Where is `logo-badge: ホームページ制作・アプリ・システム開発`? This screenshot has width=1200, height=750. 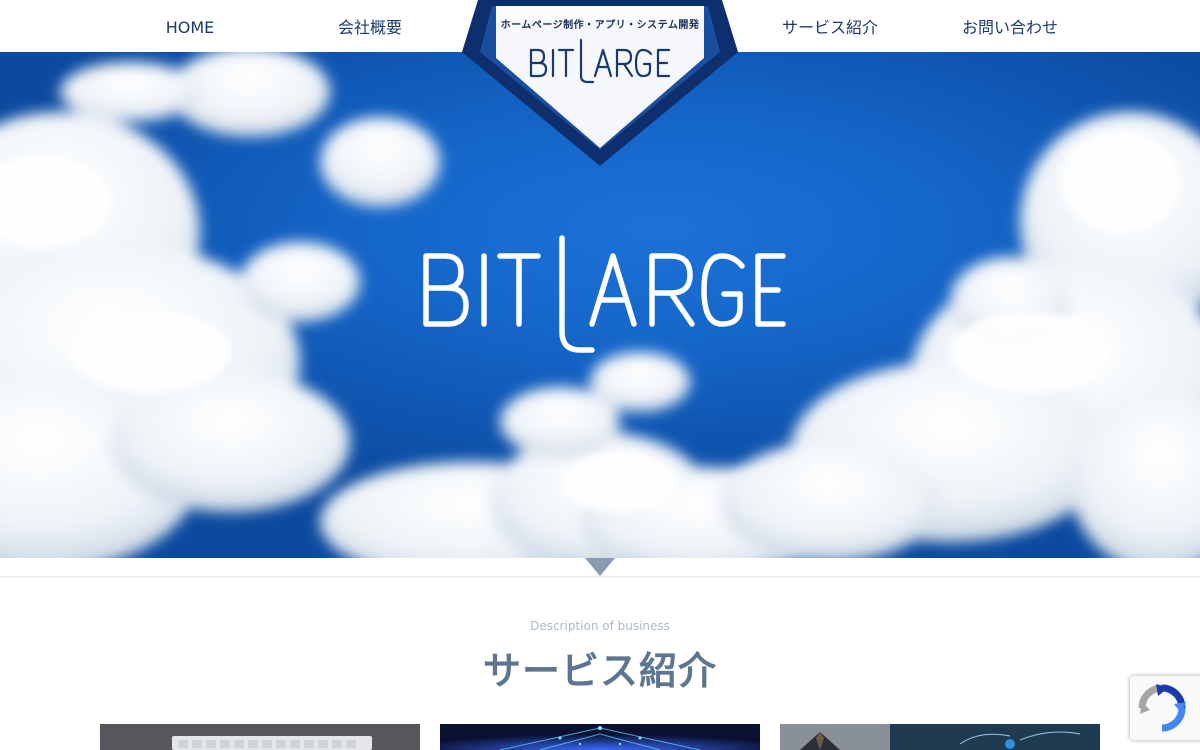 logo-badge: ホームページ制作・アプリ・システム開発 is located at coordinates (600, 85).